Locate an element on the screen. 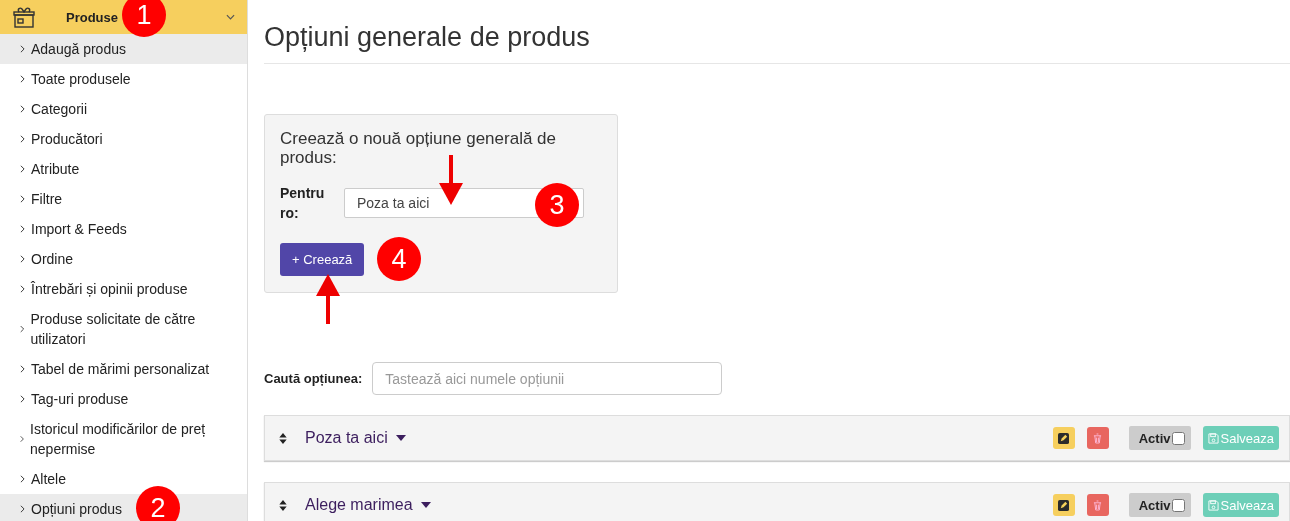 This screenshot has width=1290, height=521. step-number-tooltip: 2 is located at coordinates (158, 503).